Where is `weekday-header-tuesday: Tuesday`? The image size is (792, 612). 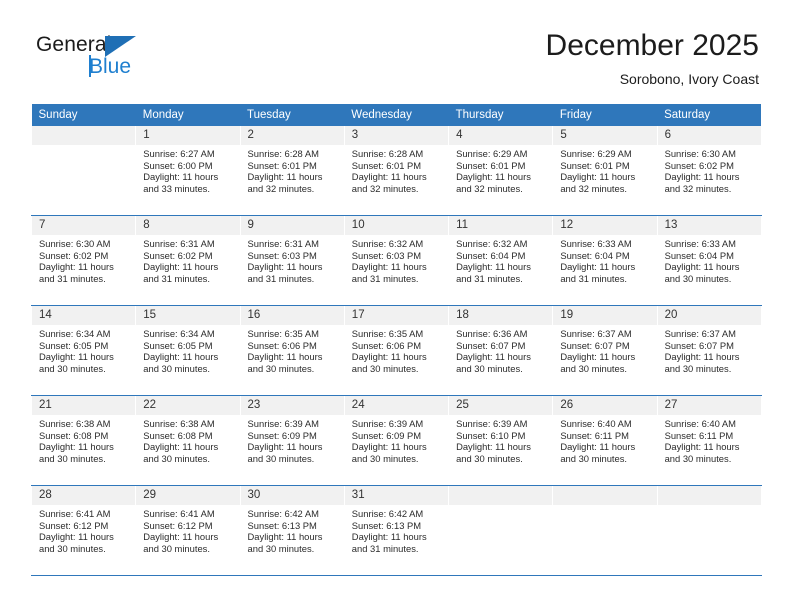 weekday-header-tuesday: Tuesday is located at coordinates (292, 115).